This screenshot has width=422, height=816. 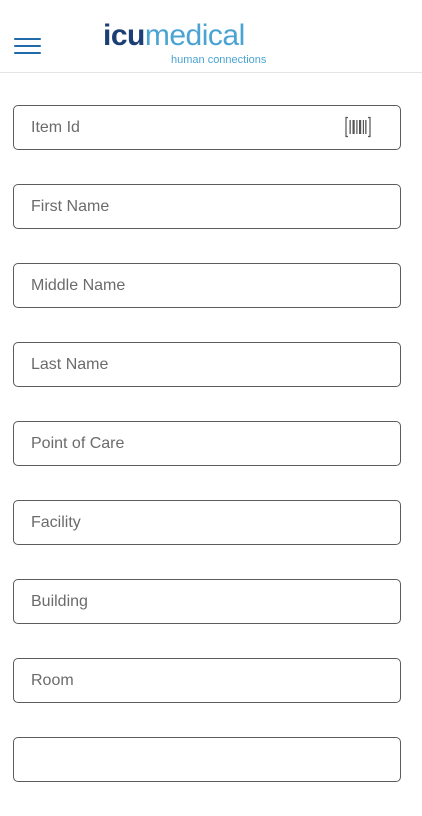 What do you see at coordinates (186, 601) in the screenshot?
I see `building-input` at bounding box center [186, 601].